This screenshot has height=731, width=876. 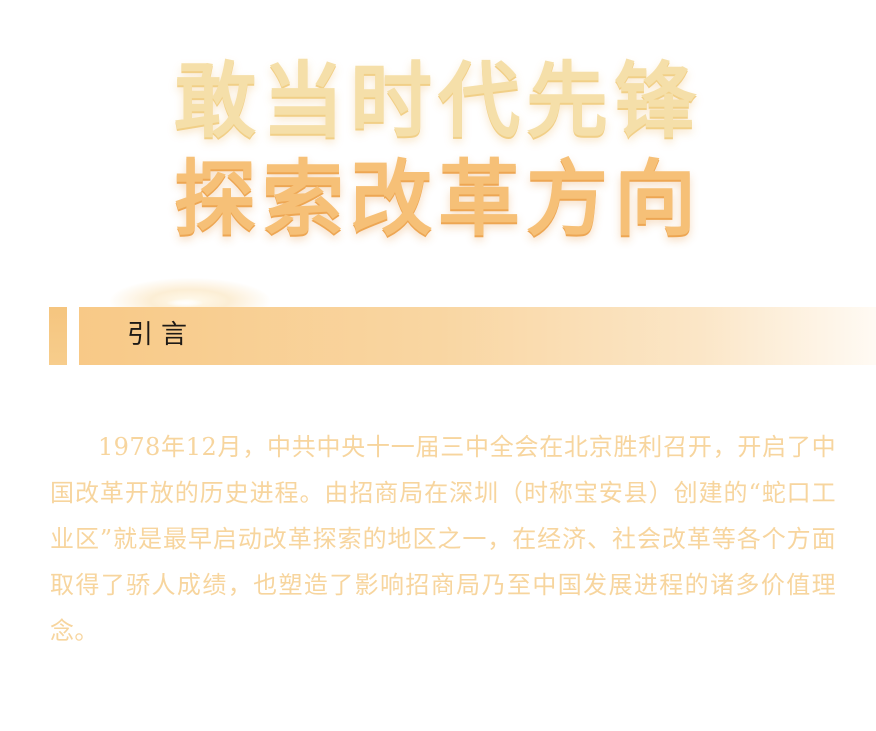 I want to click on headline-line-1: 敢当时代先锋, so click(x=437, y=101).